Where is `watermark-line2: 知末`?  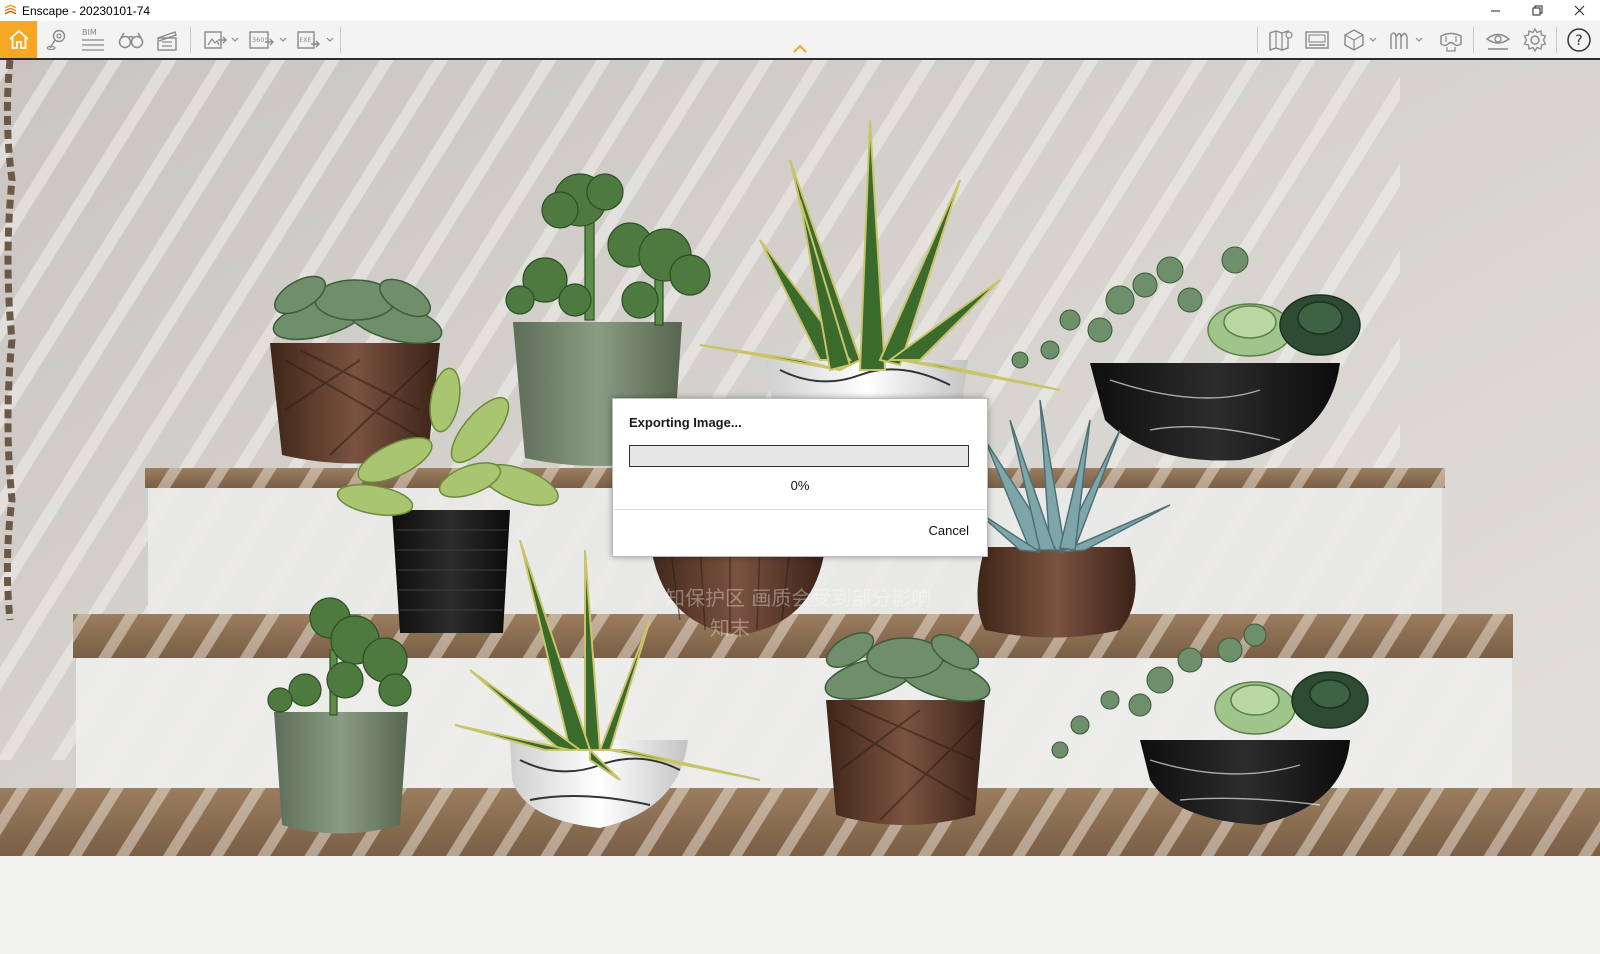 watermark-line2: 知末 is located at coordinates (730, 628).